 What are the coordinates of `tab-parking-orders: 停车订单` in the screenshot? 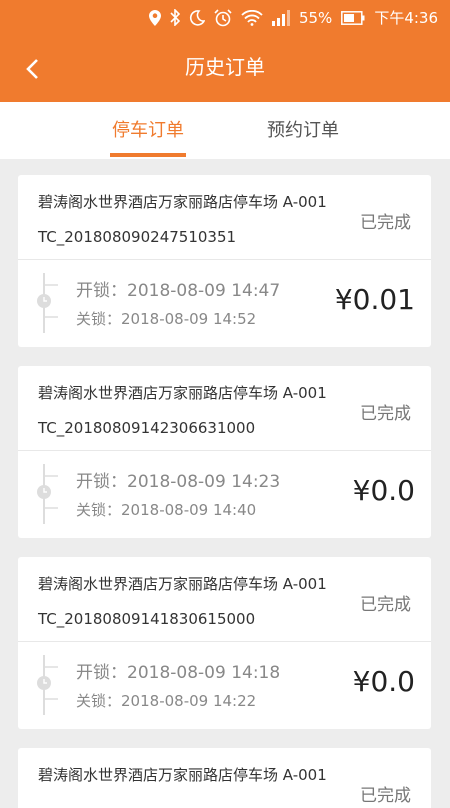 It's located at (148, 130).